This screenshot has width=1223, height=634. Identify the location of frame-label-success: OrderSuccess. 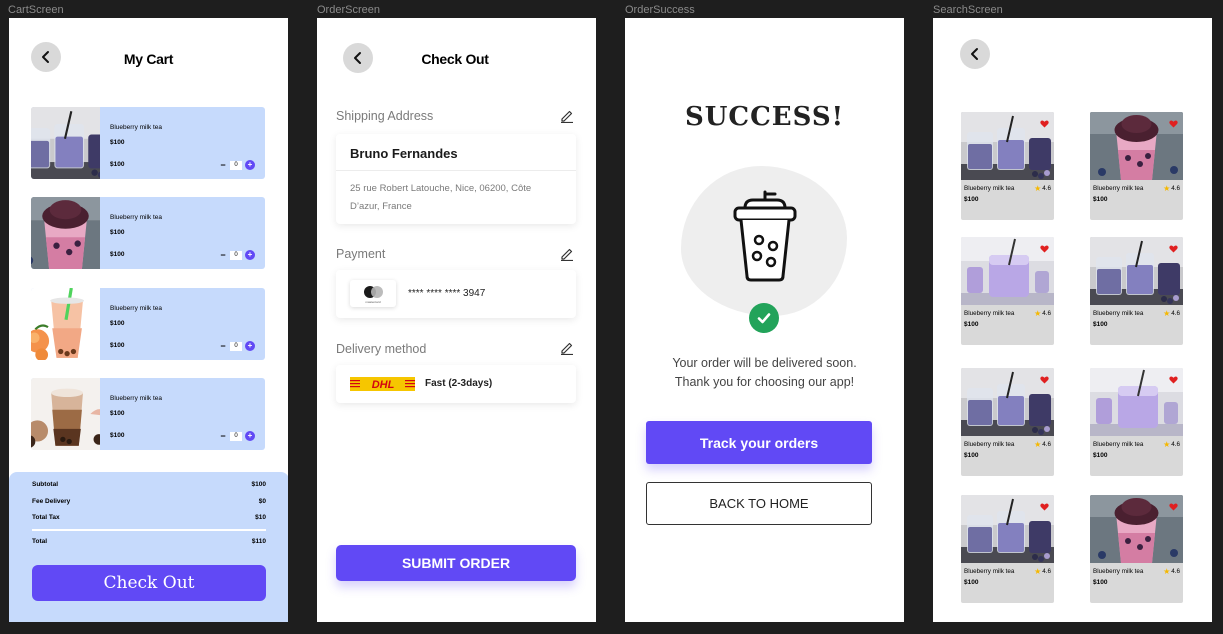
(660, 10).